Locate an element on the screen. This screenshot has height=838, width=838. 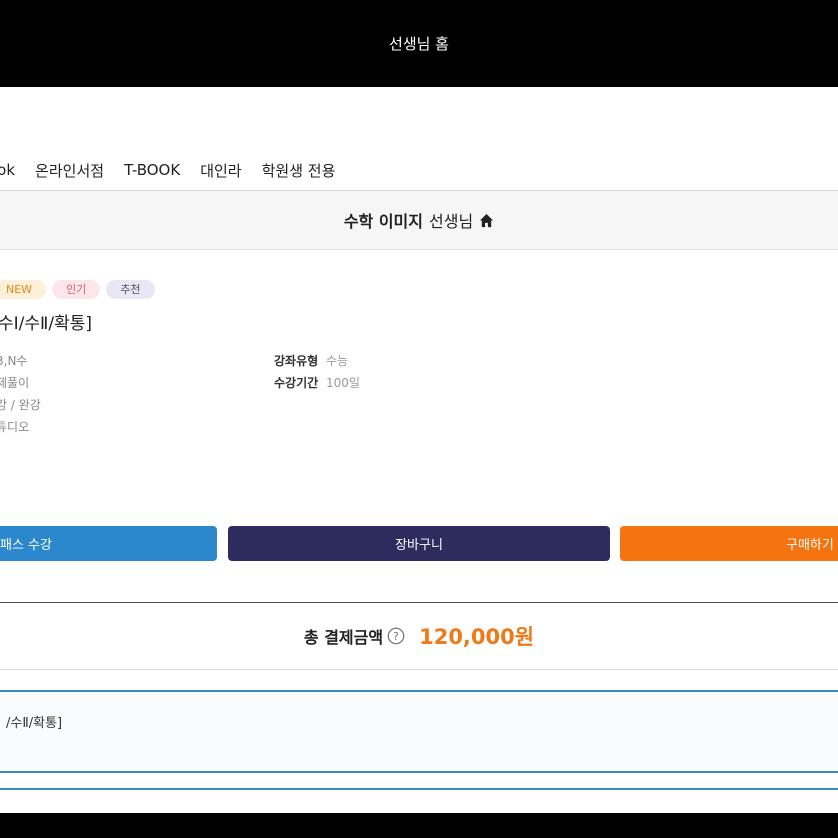
teacher-suffix: 선생님 is located at coordinates (451, 221).